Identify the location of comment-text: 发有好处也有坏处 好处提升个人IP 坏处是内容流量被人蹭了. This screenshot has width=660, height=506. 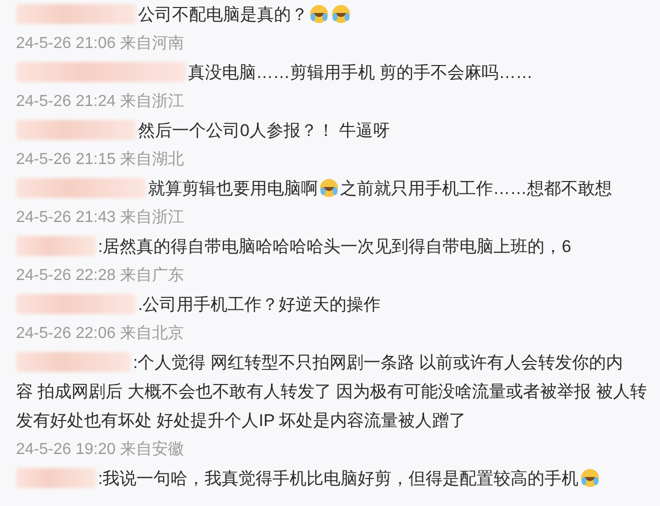
(241, 420).